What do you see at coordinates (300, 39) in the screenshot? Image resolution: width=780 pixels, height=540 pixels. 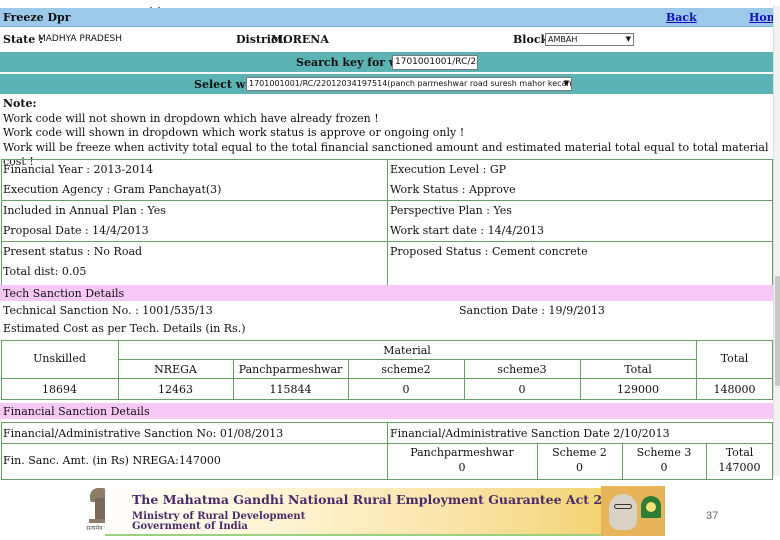 I see `district-value: MORENA` at bounding box center [300, 39].